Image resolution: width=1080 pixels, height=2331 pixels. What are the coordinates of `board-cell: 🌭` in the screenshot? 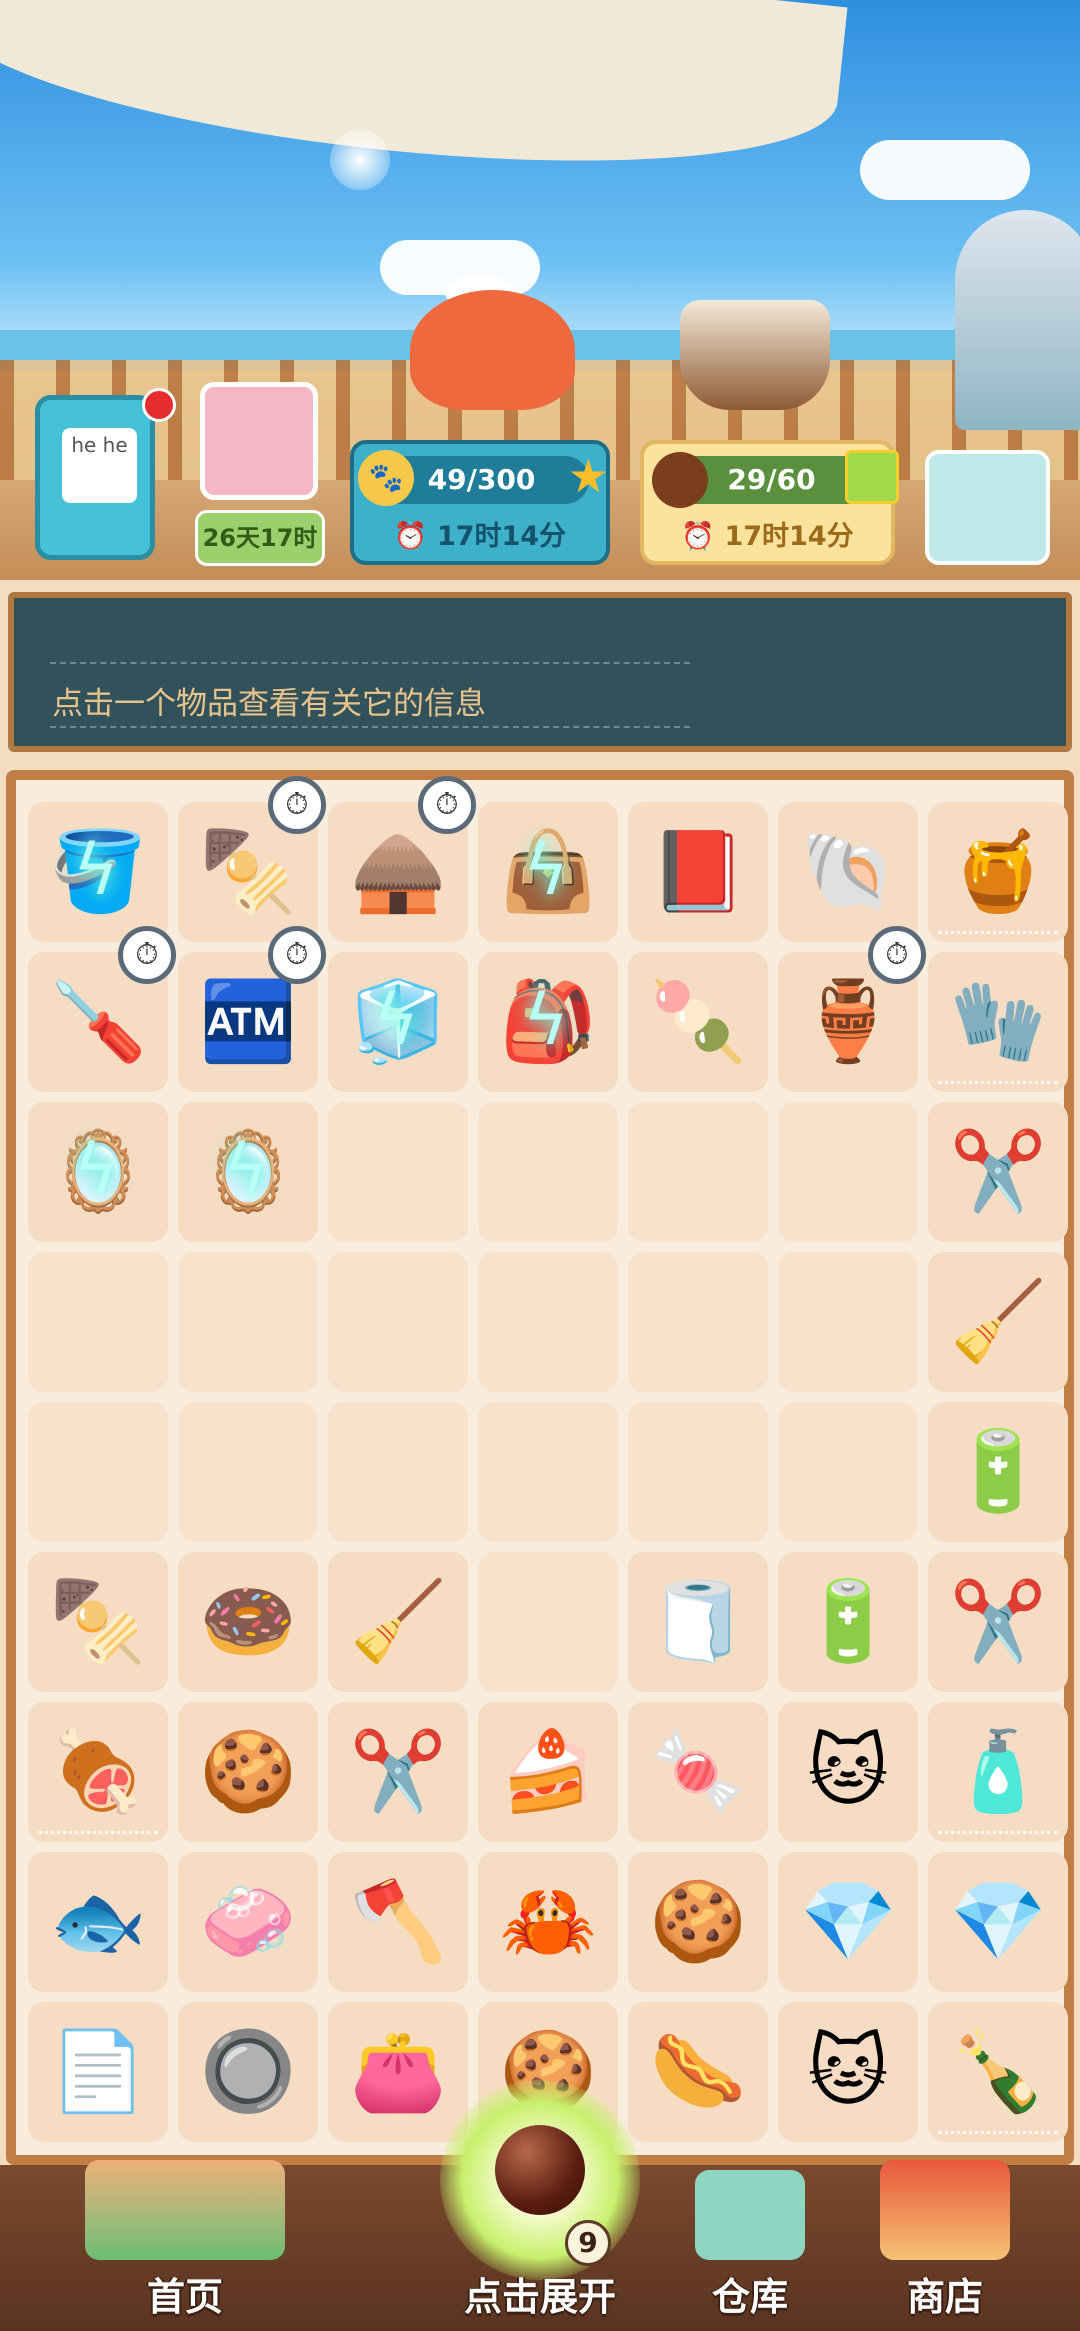 It's located at (698, 2072).